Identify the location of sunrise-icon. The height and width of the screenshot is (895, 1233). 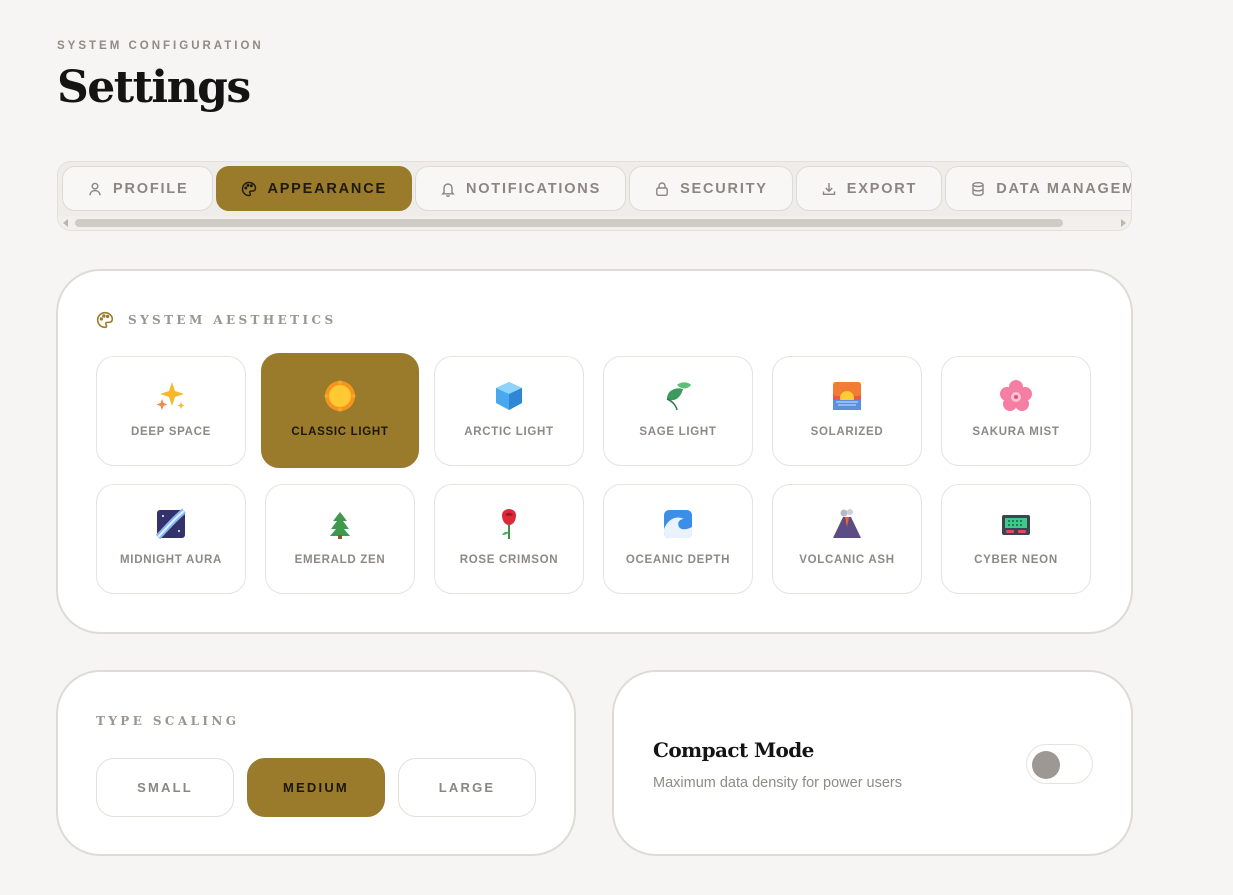
(847, 396).